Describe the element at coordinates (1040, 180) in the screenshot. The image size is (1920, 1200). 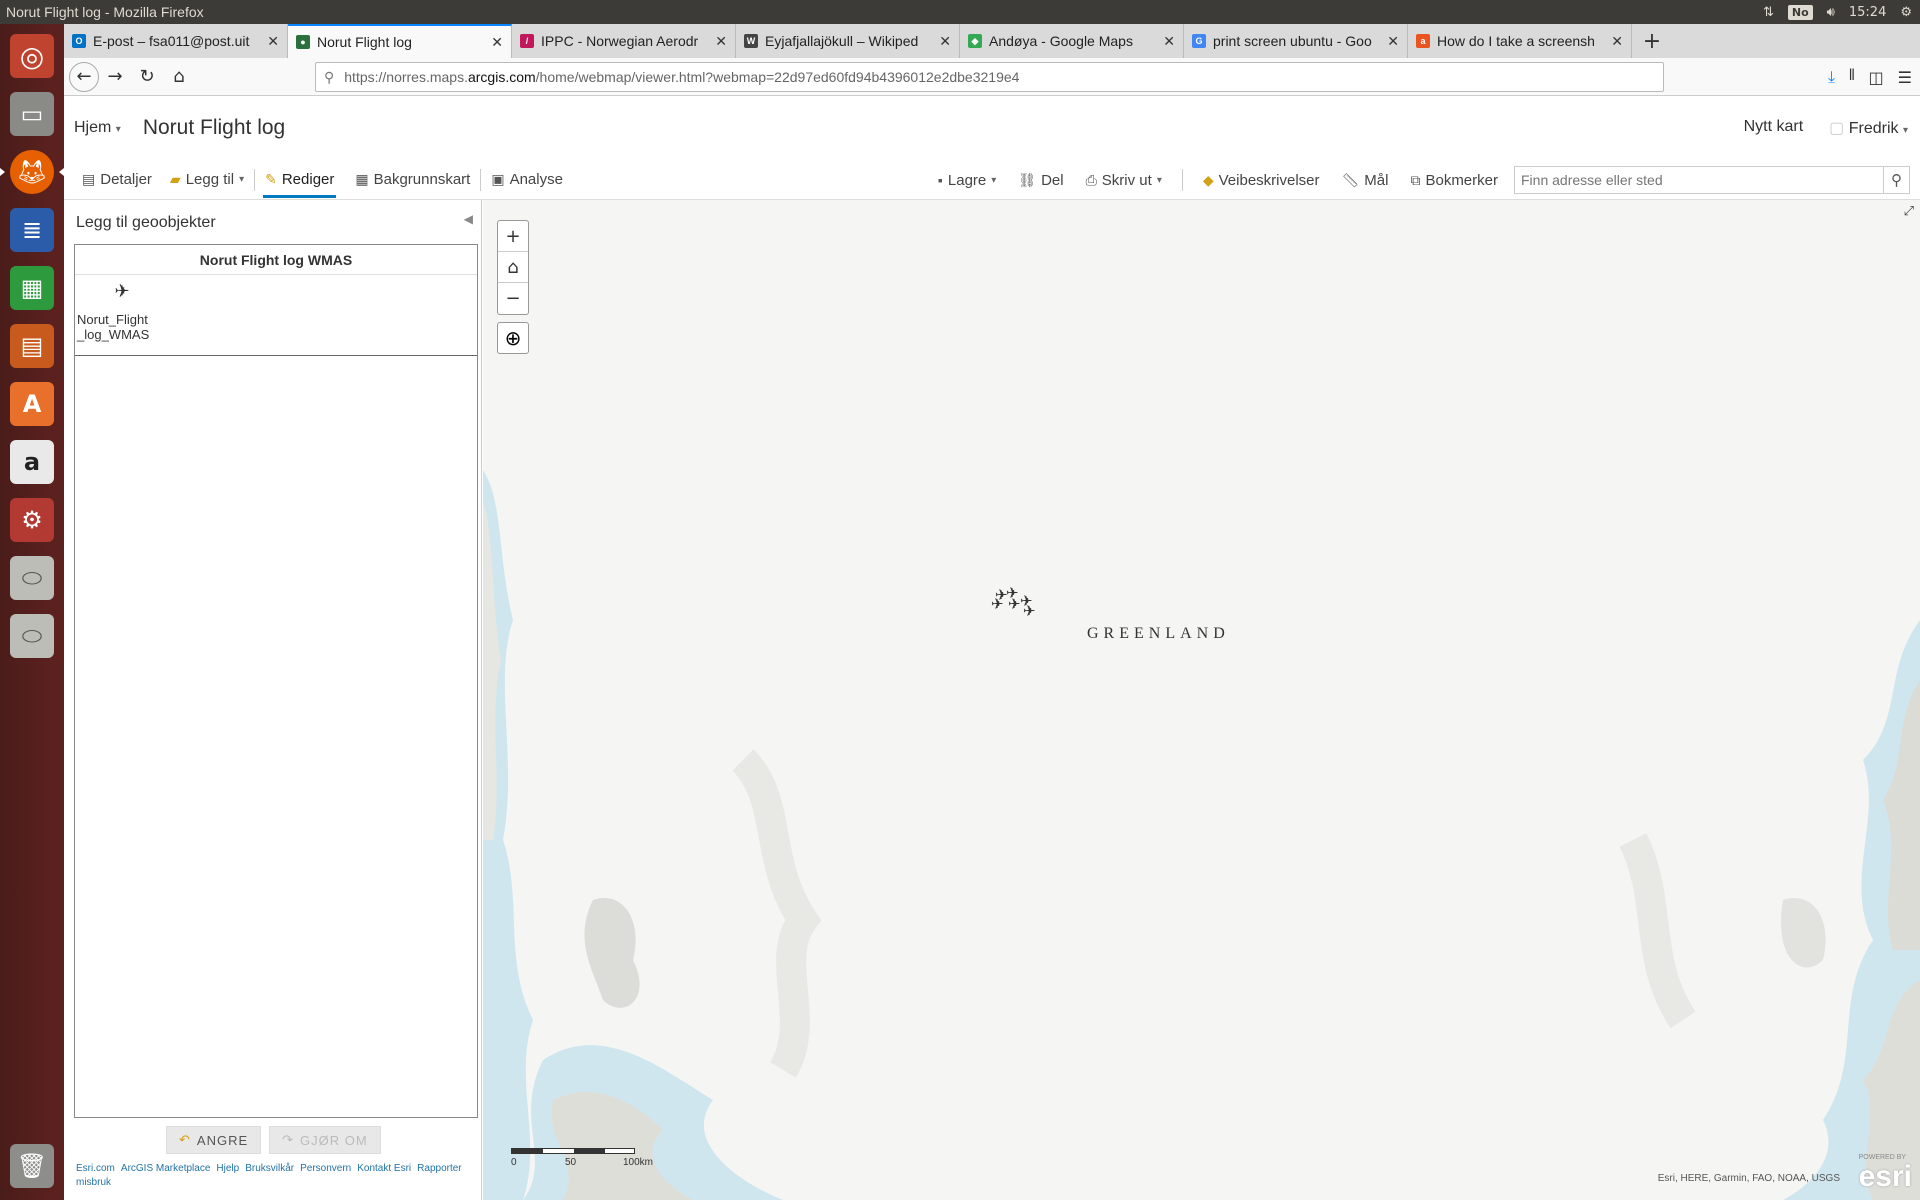
I see `share-button: ⛓ Del` at that location.